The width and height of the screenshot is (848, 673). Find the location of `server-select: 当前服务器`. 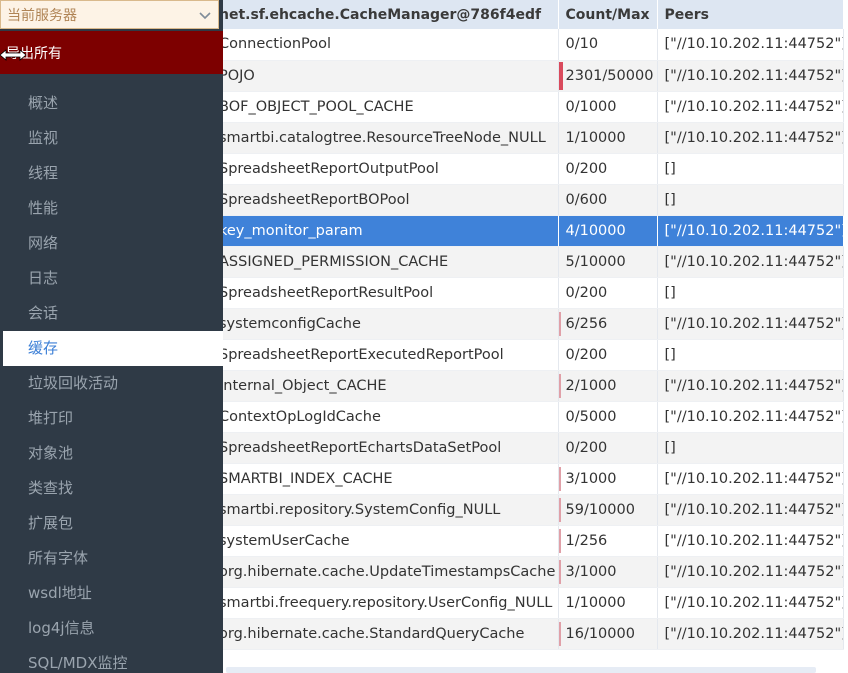

server-select: 当前服务器 is located at coordinates (109, 14).